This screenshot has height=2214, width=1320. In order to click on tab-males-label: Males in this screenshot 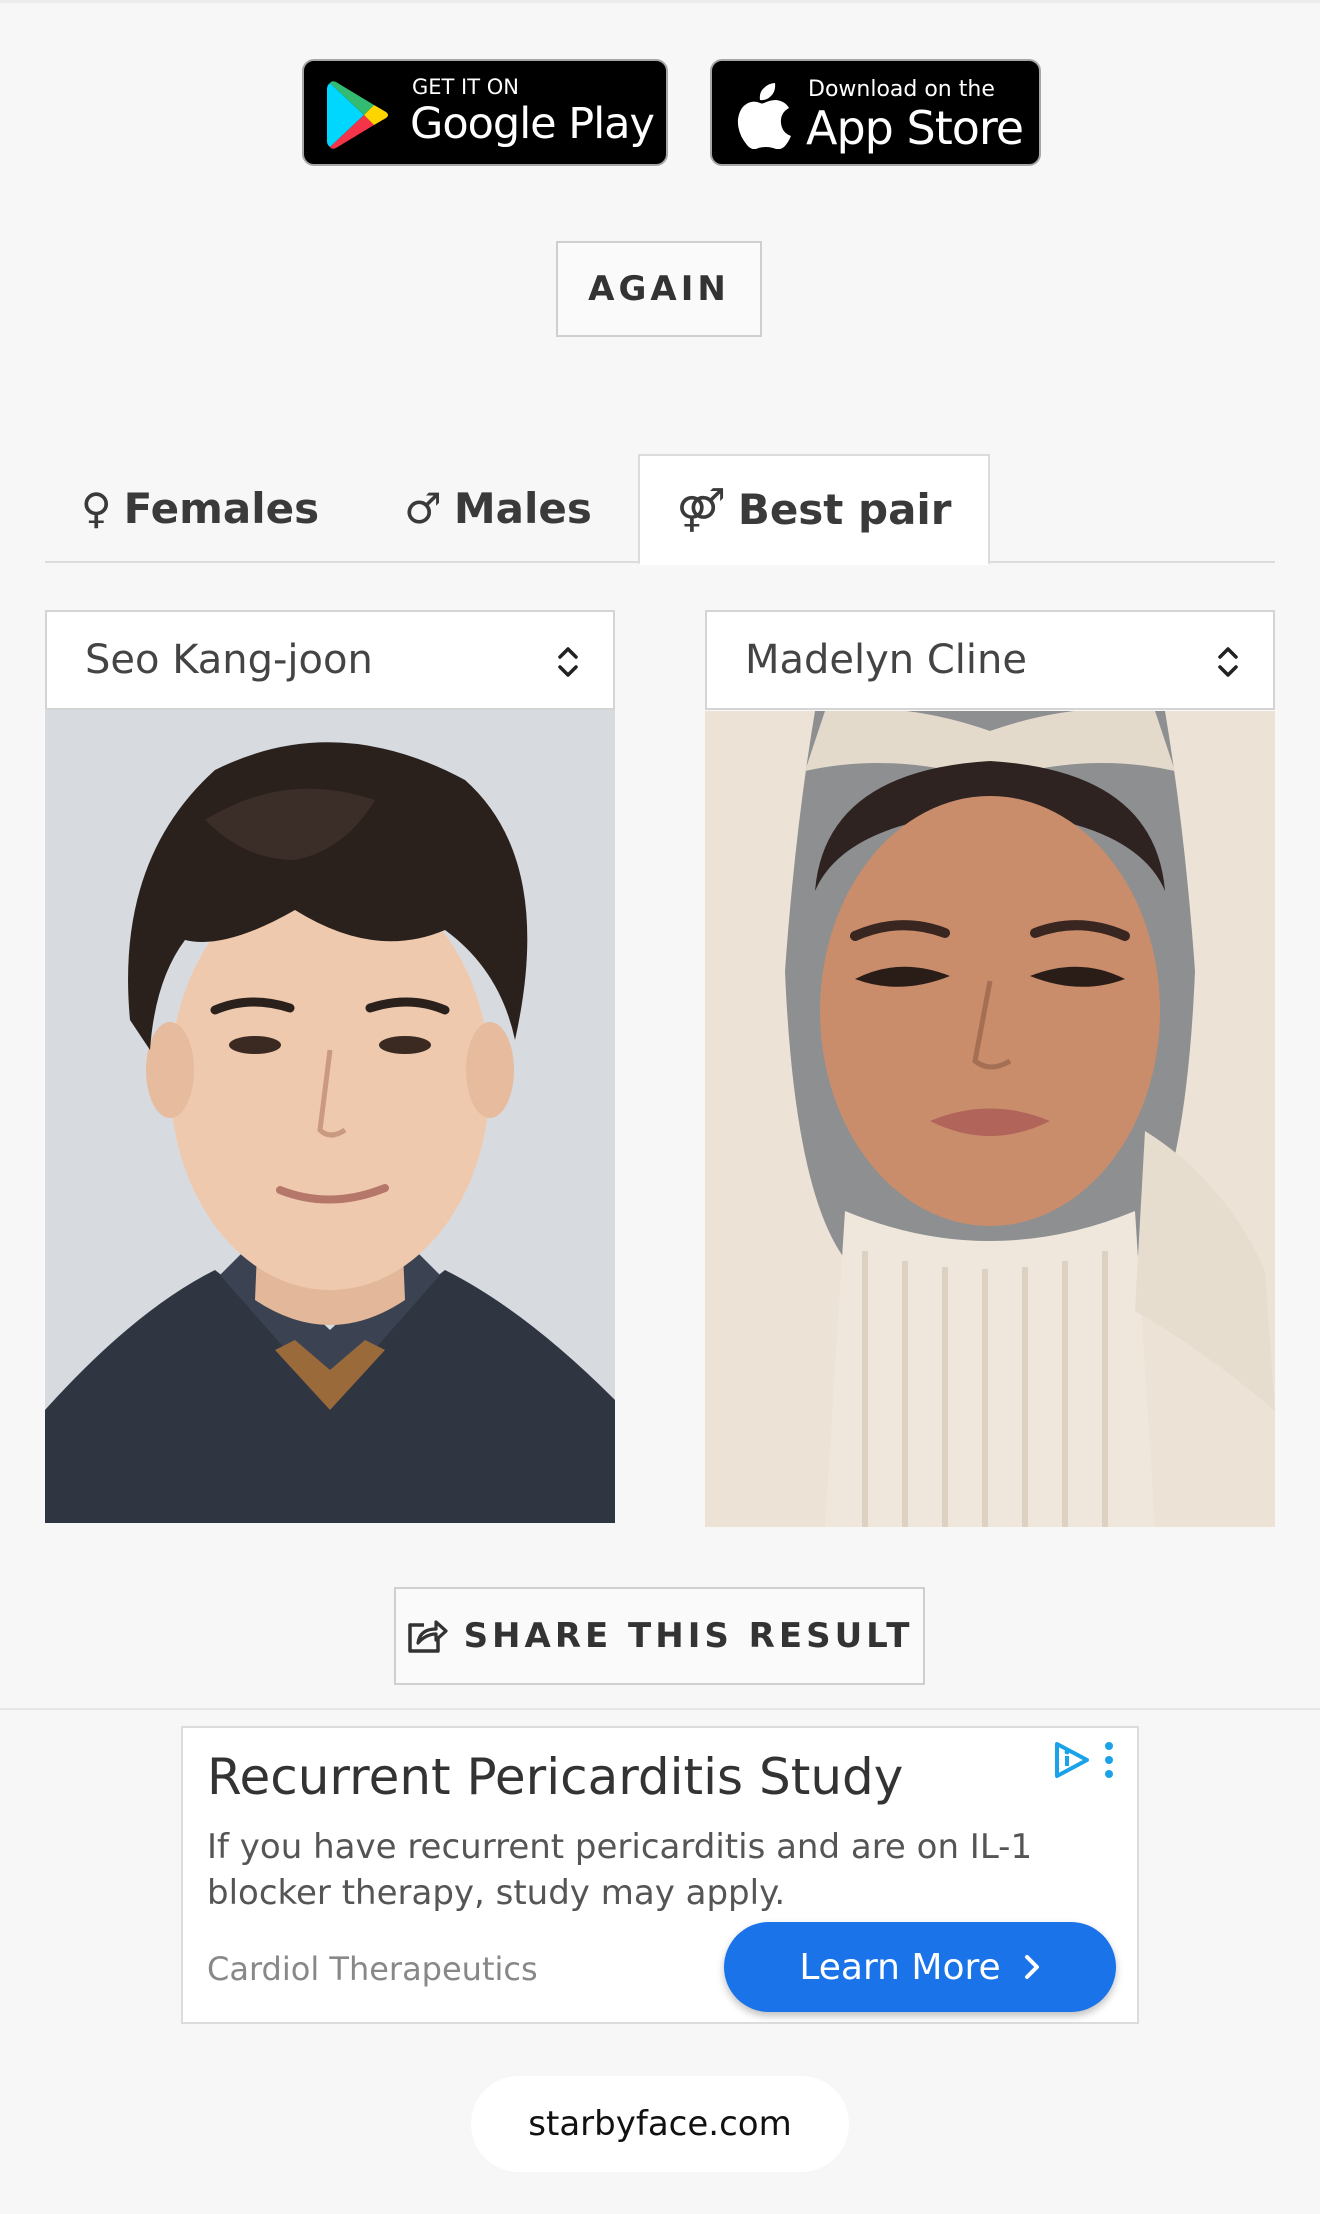, I will do `click(522, 508)`.